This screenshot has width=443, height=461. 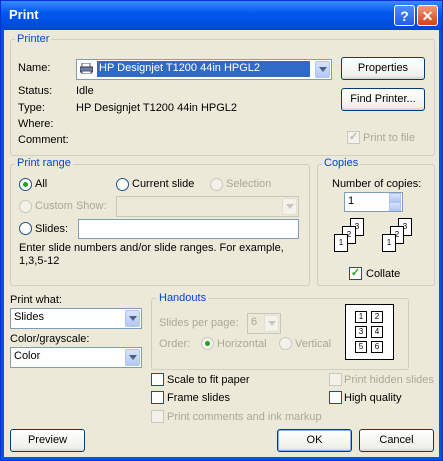 I want to click on slides-label: Slides:, so click(x=52, y=229).